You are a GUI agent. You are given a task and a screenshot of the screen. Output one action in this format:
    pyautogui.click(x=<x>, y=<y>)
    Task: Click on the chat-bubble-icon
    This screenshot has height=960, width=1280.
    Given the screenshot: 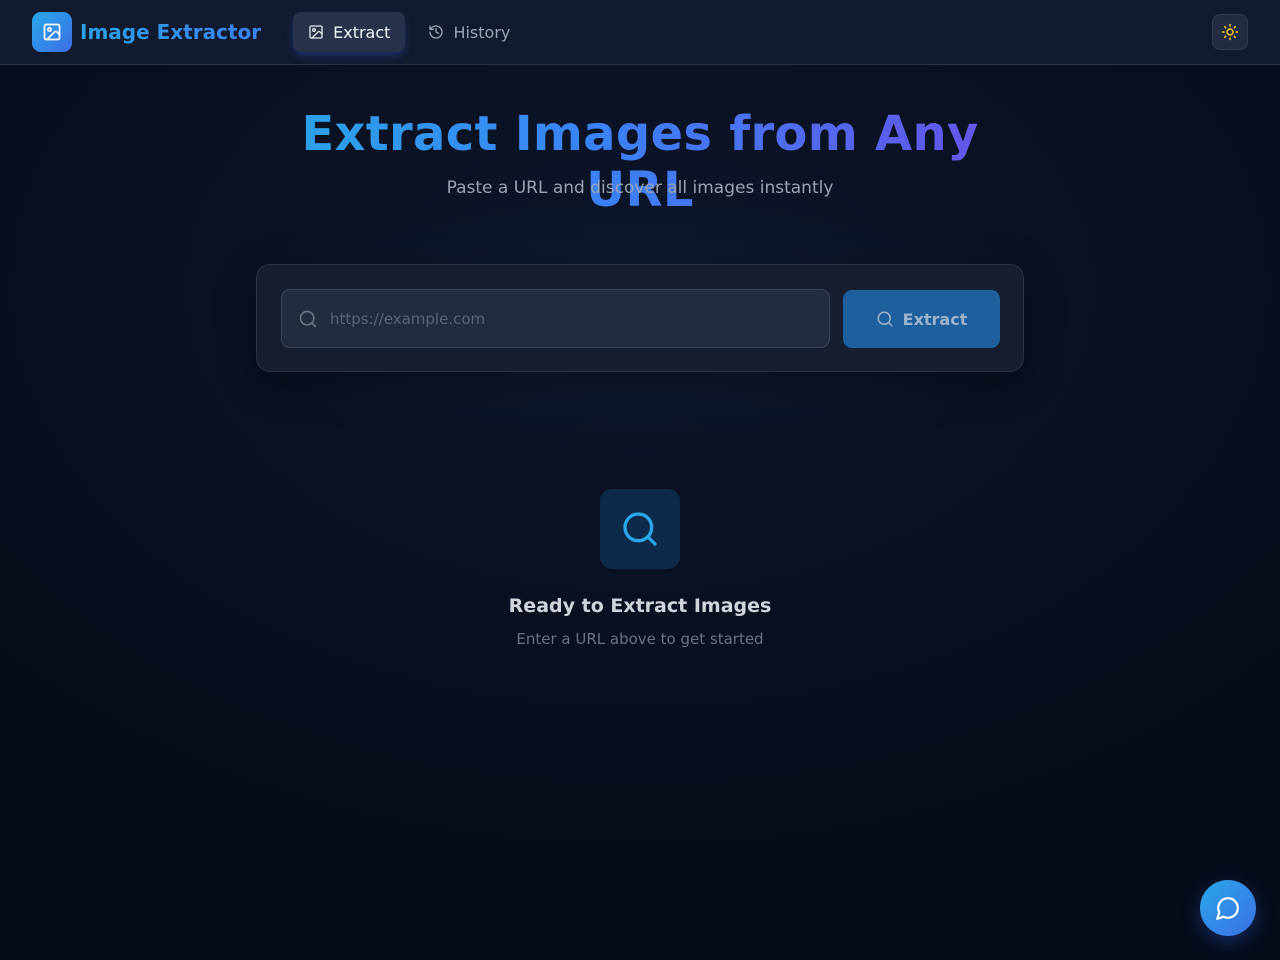 What is the action you would take?
    pyautogui.click(x=1227, y=908)
    